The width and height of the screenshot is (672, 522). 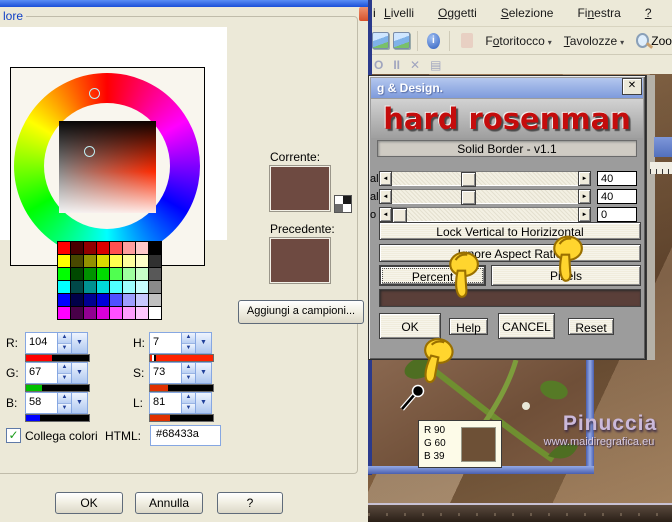 What do you see at coordinates (617, 214) in the screenshot?
I see `slider-value-input: 0` at bounding box center [617, 214].